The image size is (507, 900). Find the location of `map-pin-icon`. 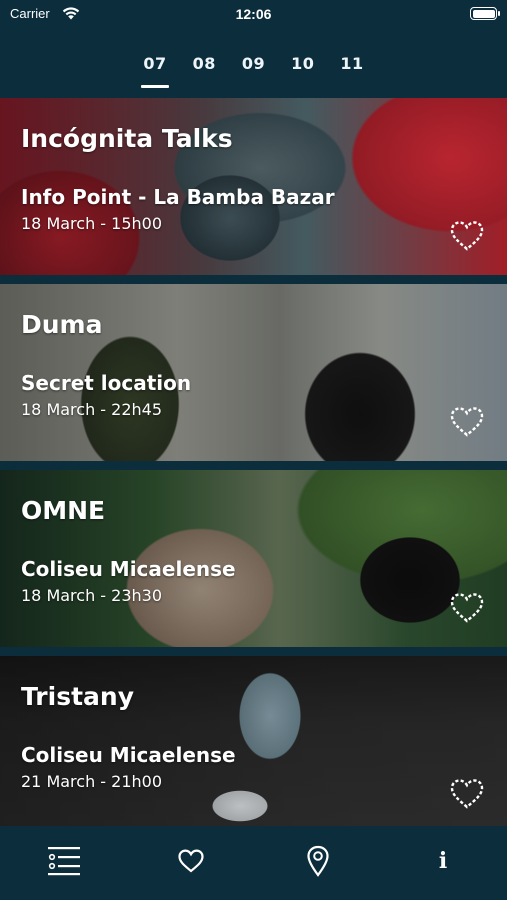

map-pin-icon is located at coordinates (318, 861).